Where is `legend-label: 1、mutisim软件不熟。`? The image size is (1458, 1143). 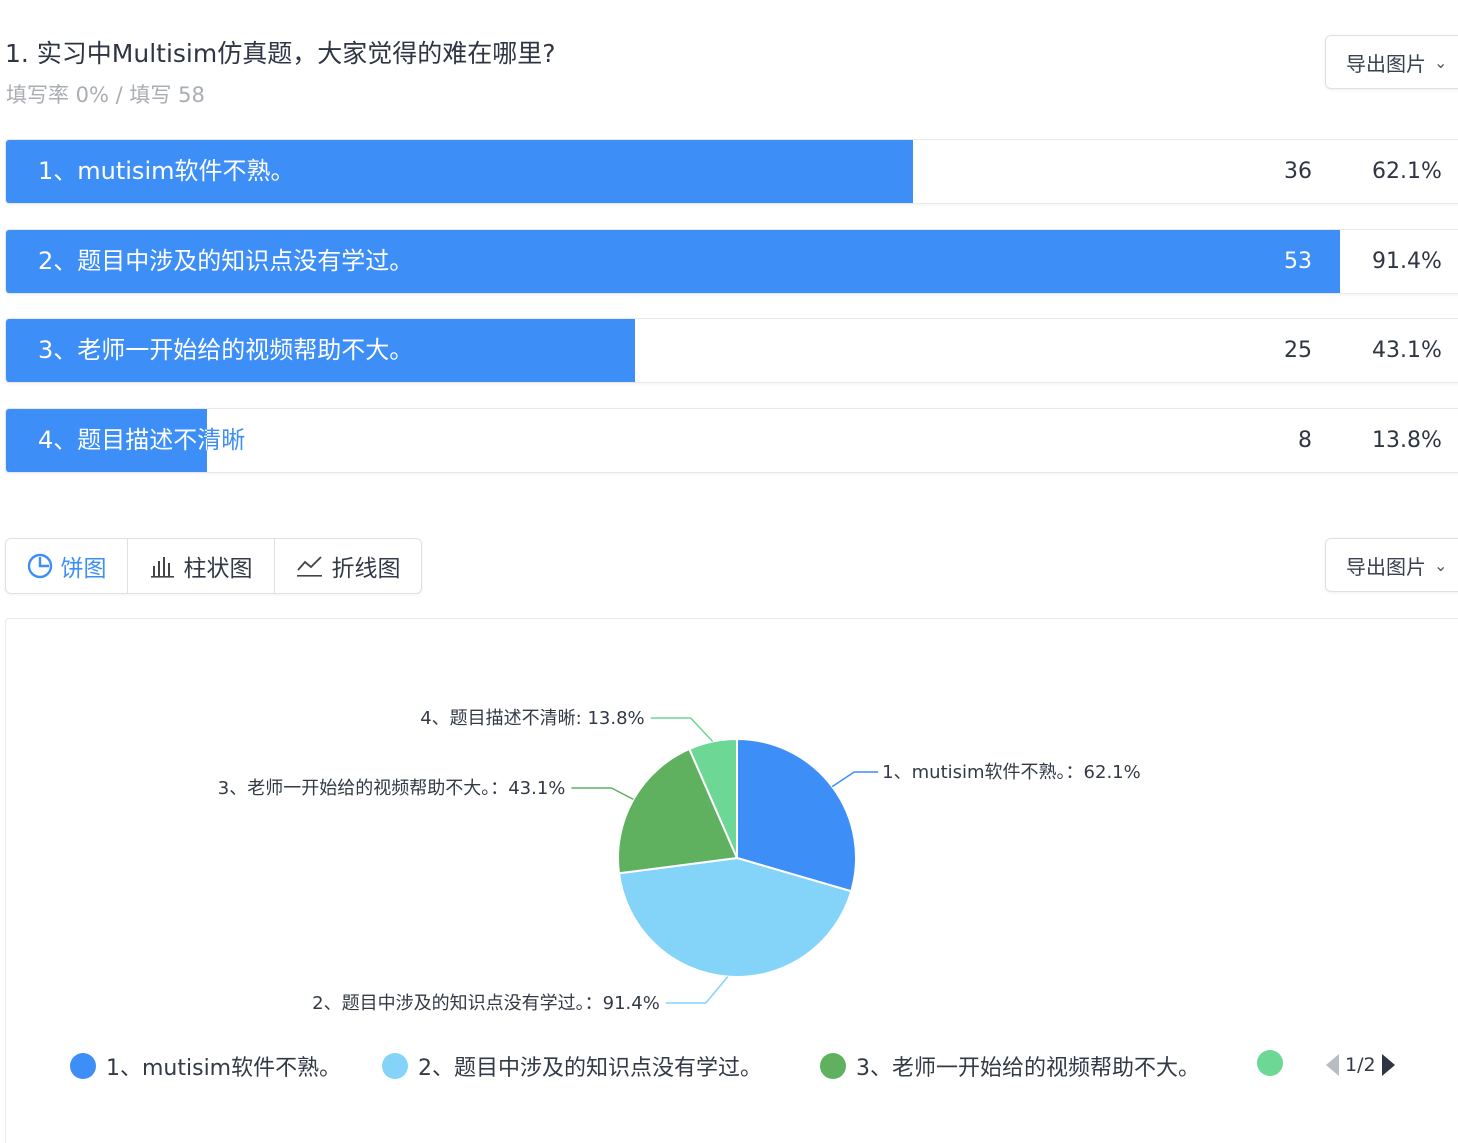 legend-label: 1、mutisim软件不熟。 is located at coordinates (224, 1068).